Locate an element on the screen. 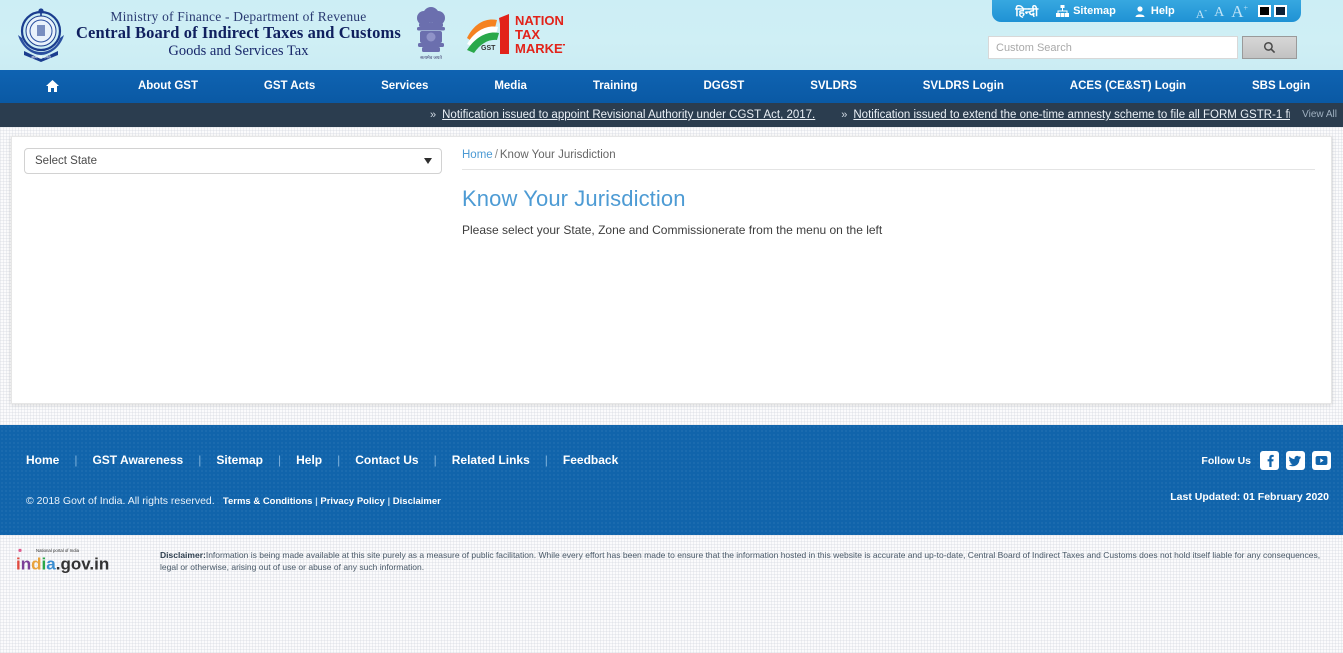  social-follow: Follow Us is located at coordinates (1266, 460).